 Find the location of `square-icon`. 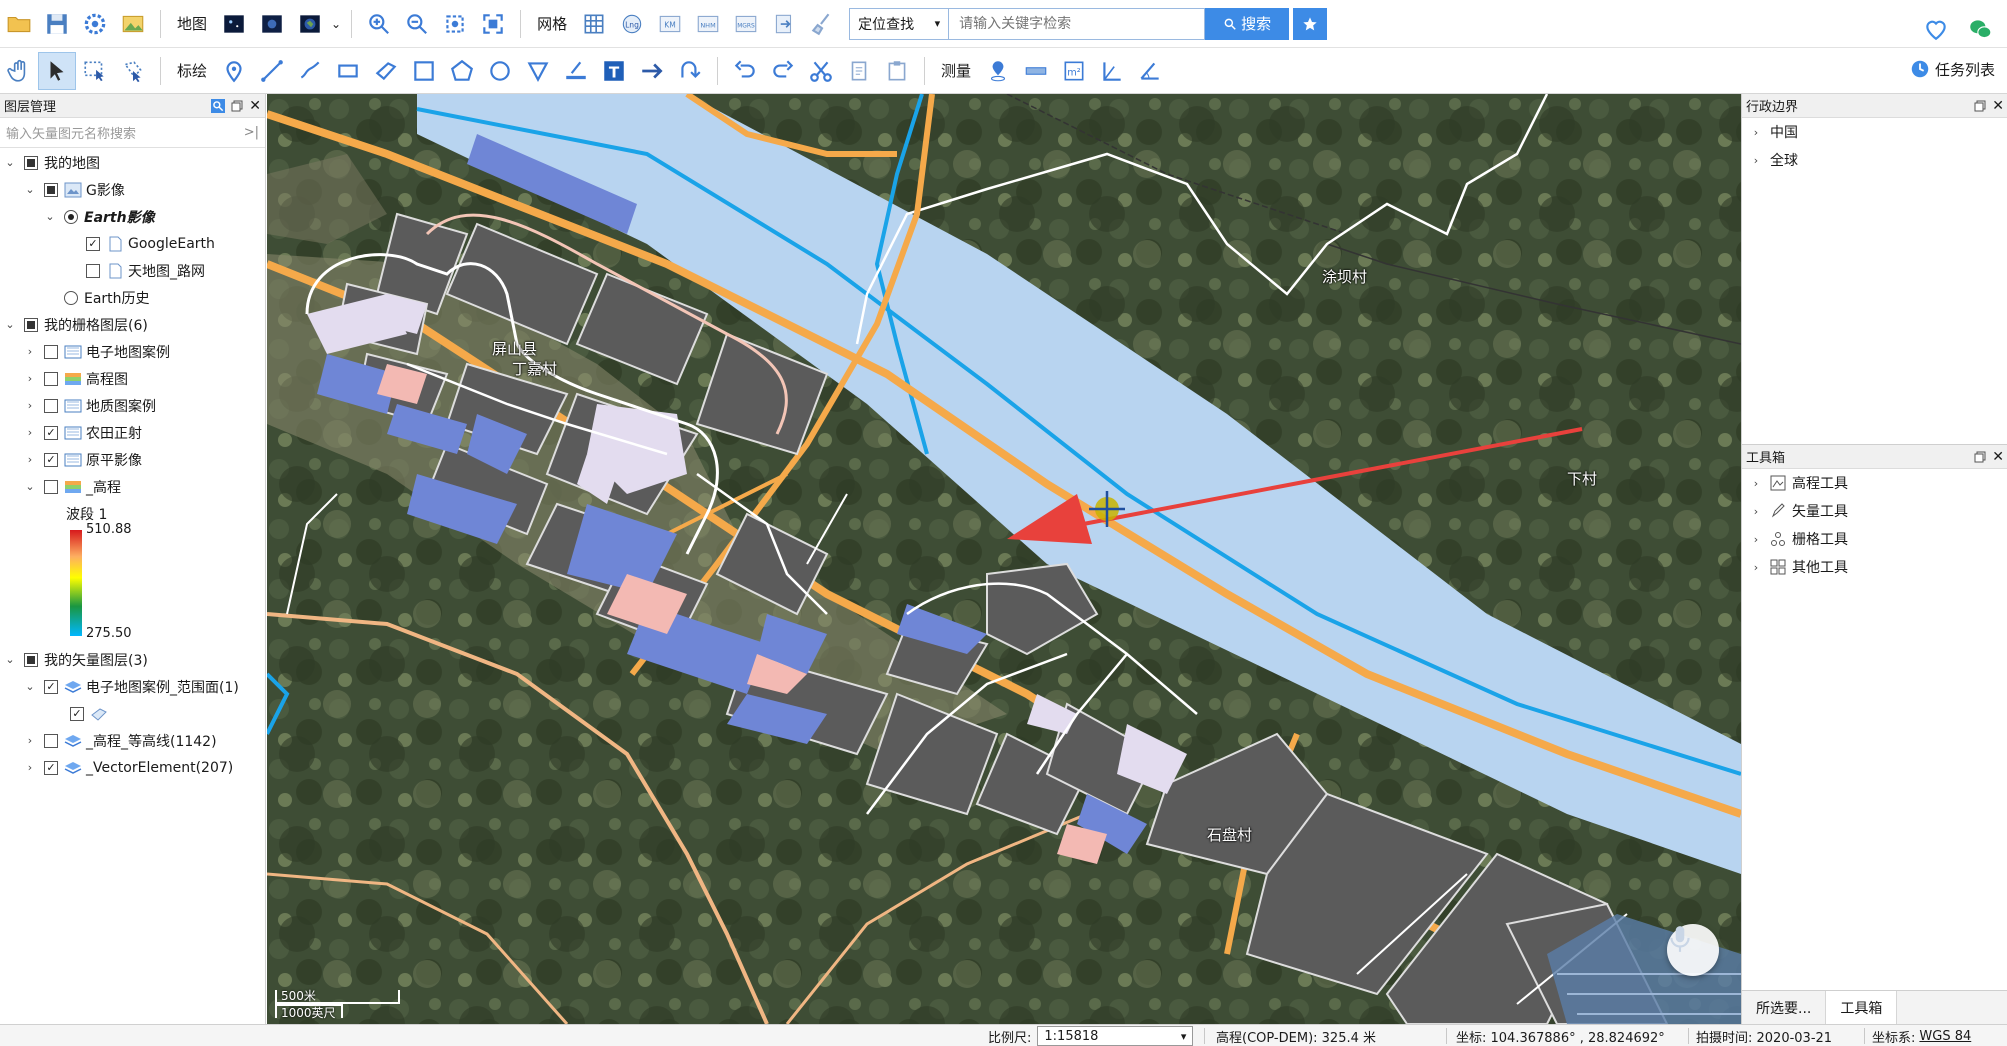

square-icon is located at coordinates (424, 71).